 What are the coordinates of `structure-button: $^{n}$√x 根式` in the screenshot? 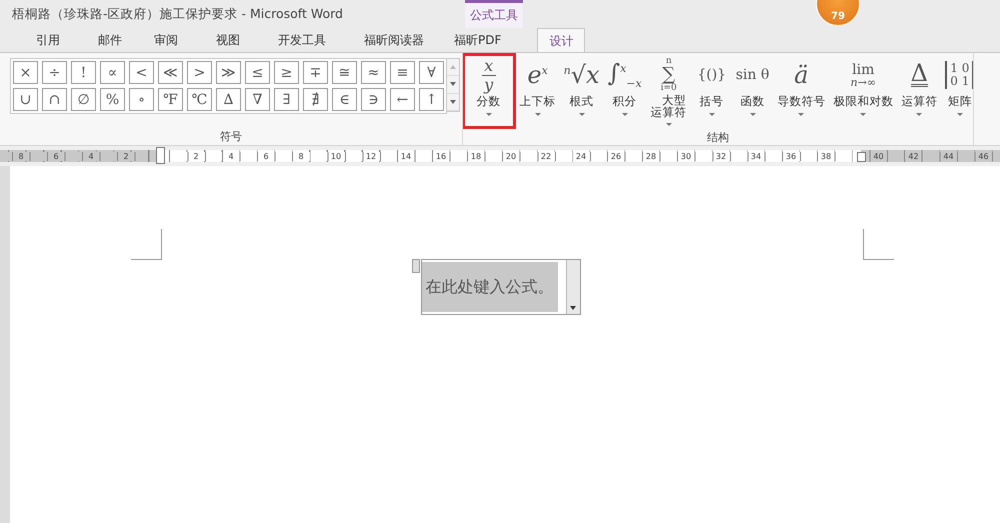 It's located at (582, 91).